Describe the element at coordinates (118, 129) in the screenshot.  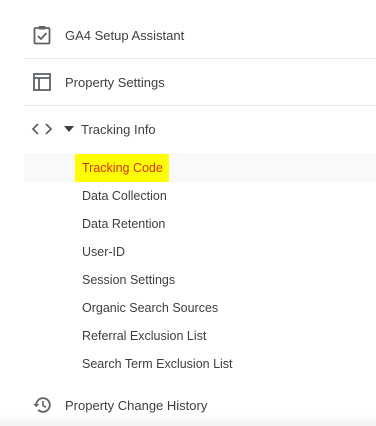
I see `nav-label-tracking-info: Tracking Info` at that location.